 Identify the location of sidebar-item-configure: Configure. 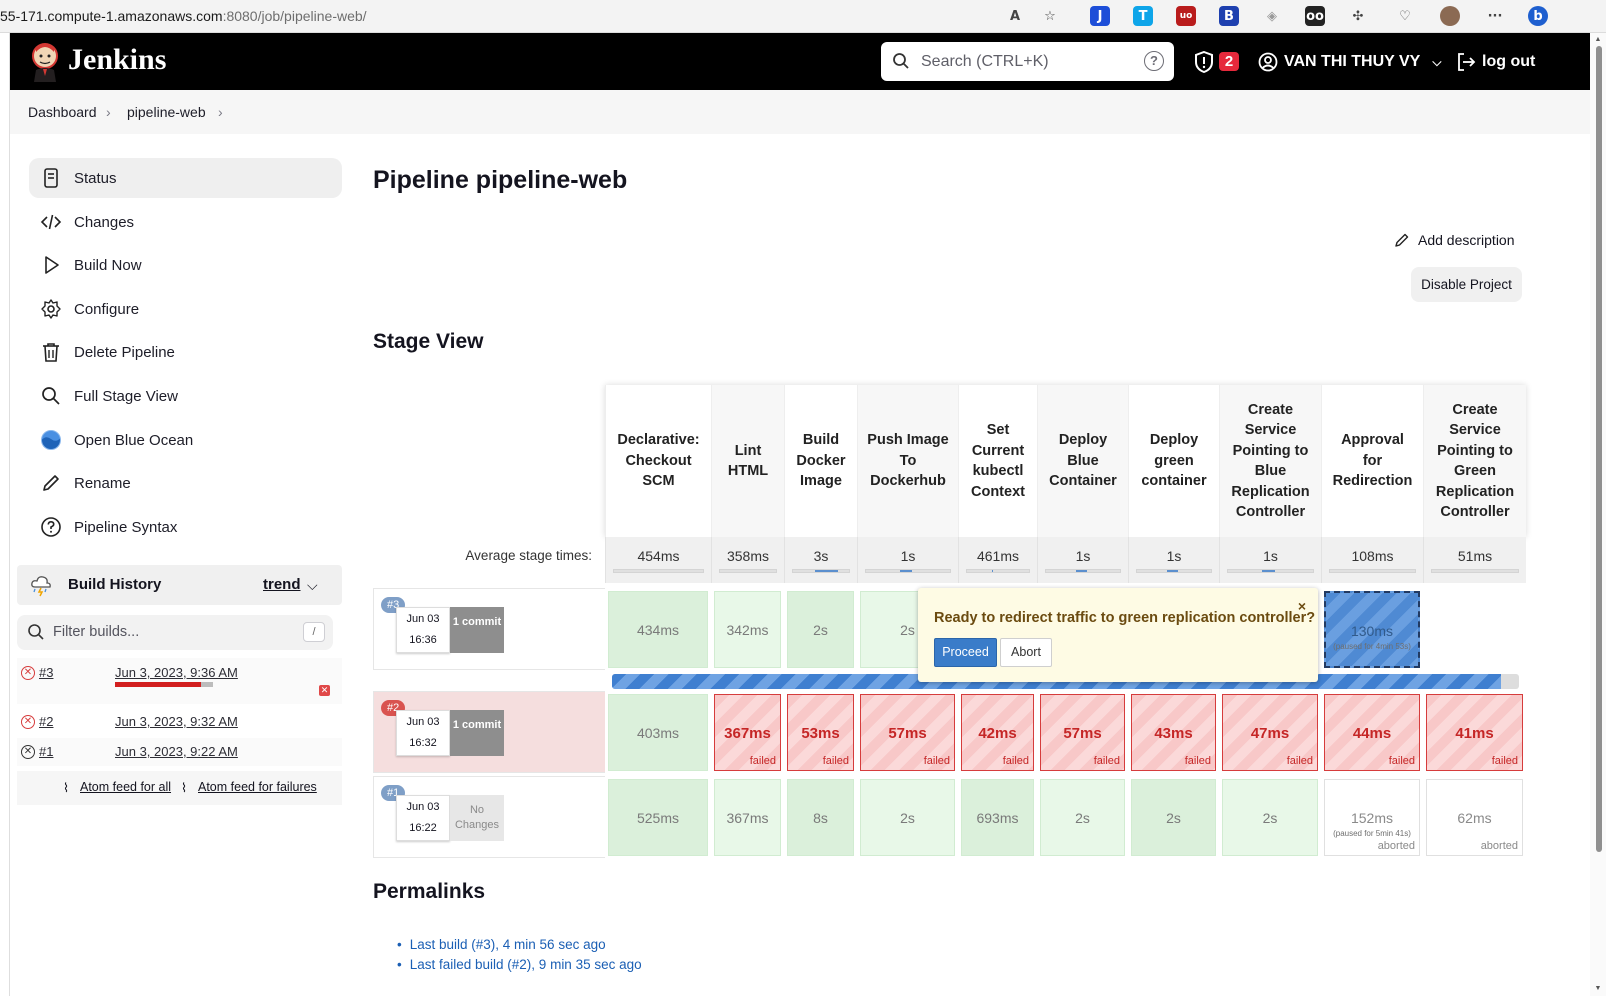
(185, 309).